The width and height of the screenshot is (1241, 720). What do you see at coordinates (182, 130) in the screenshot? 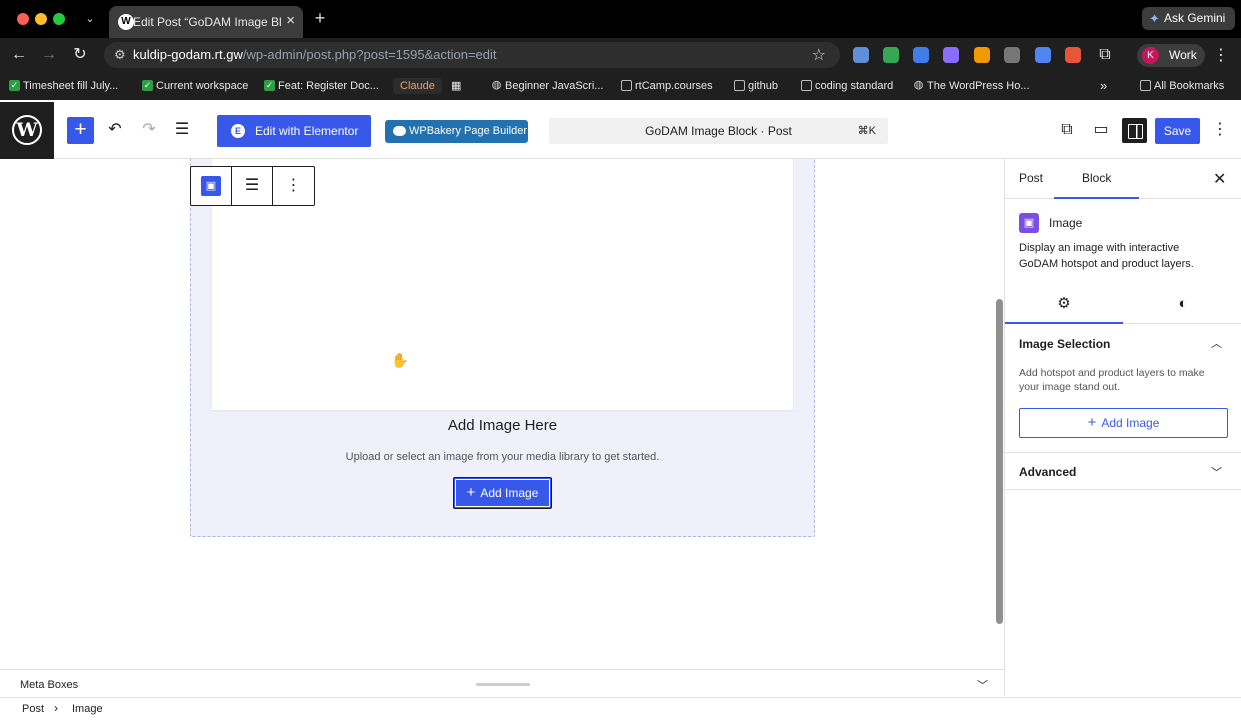
I see `document-overview-list-icon: ☰` at bounding box center [182, 130].